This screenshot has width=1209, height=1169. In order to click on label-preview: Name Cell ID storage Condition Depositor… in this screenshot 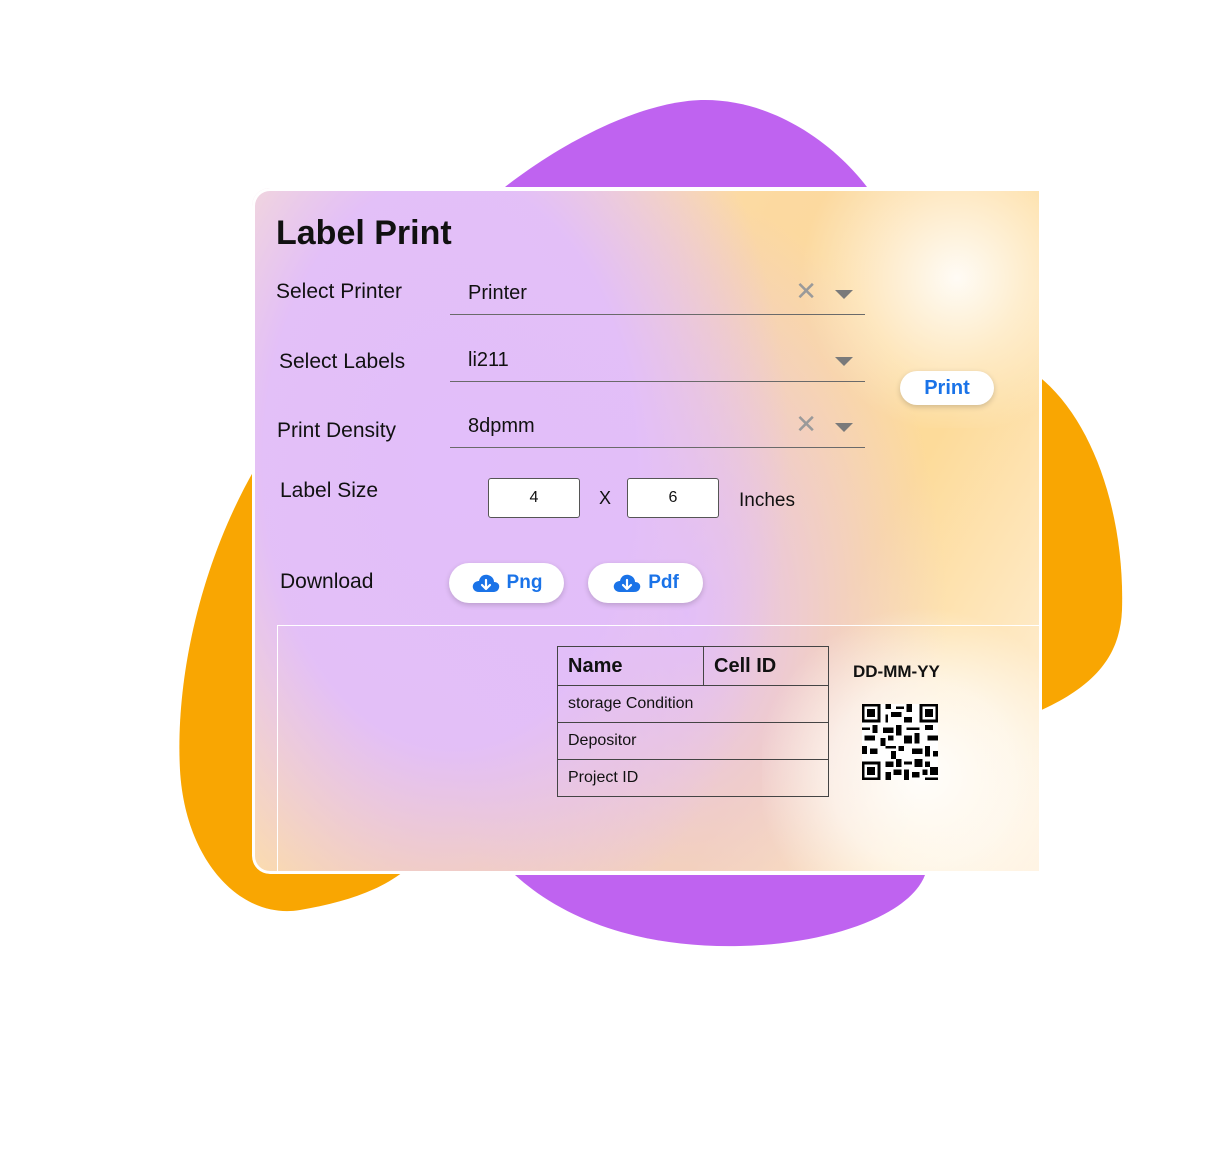, I will do `click(659, 749)`.